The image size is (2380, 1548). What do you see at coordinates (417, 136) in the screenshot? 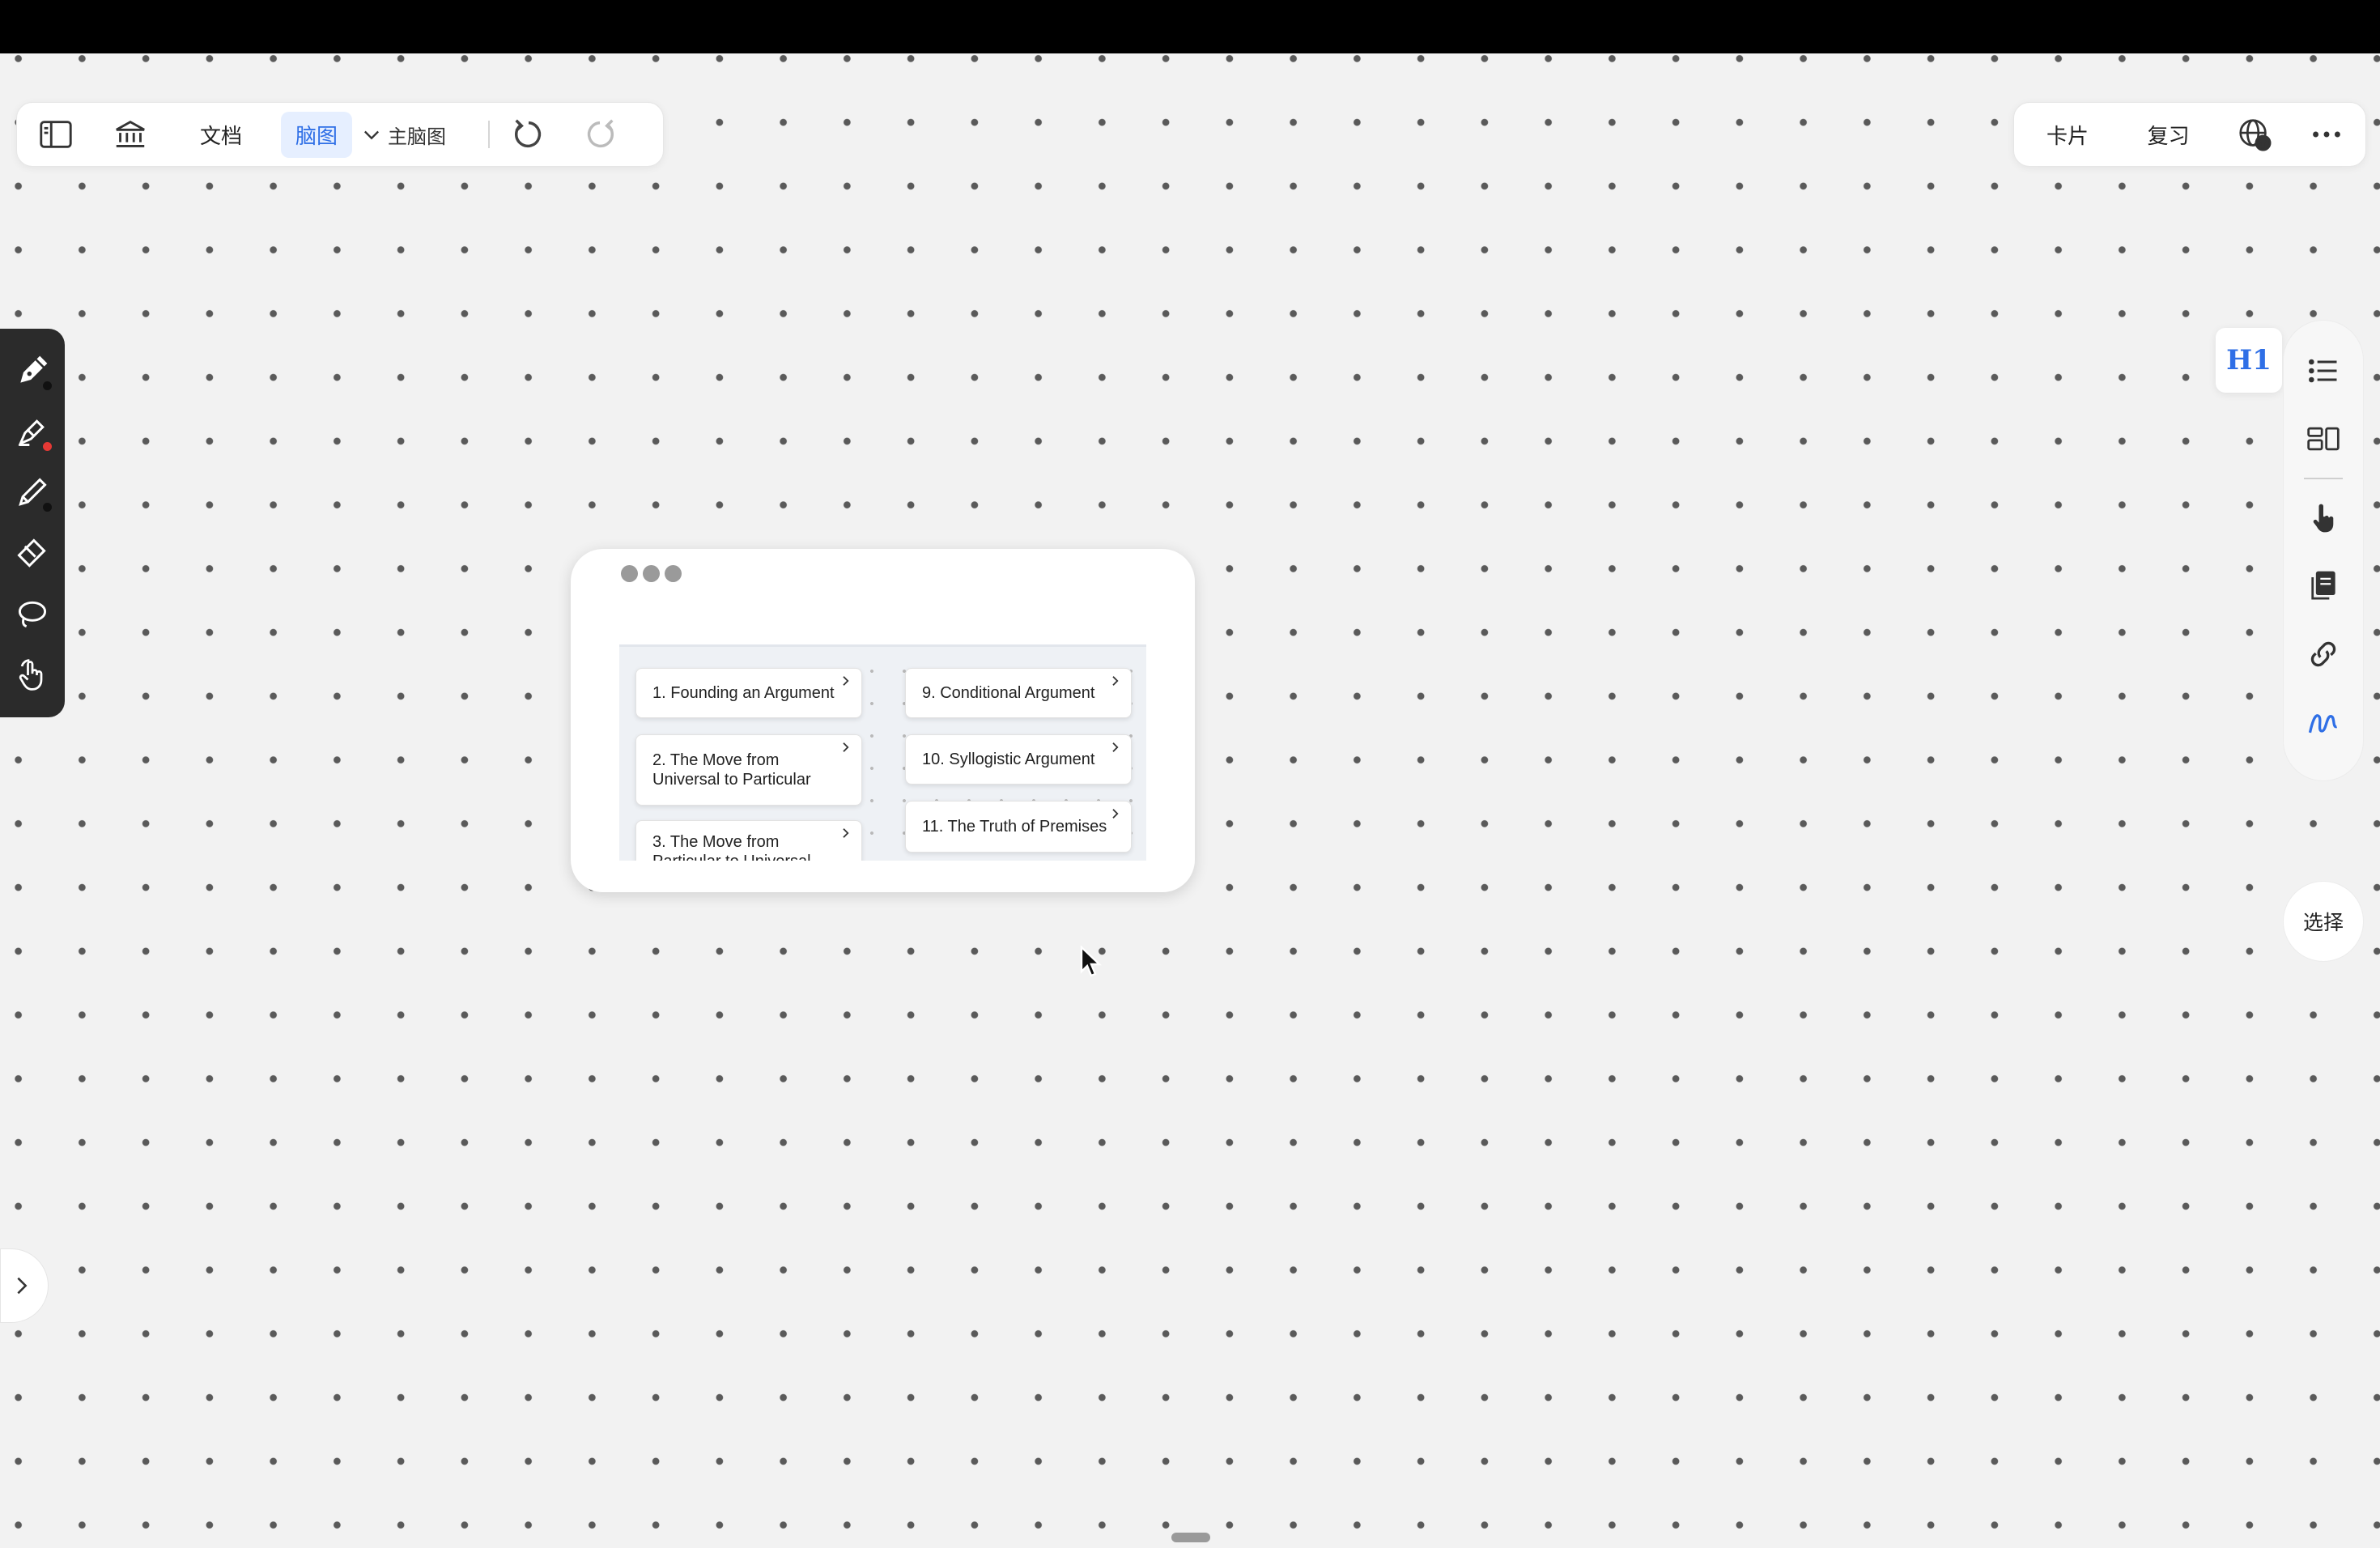
I see `mindmap-dropdown-label: 主脑图` at bounding box center [417, 136].